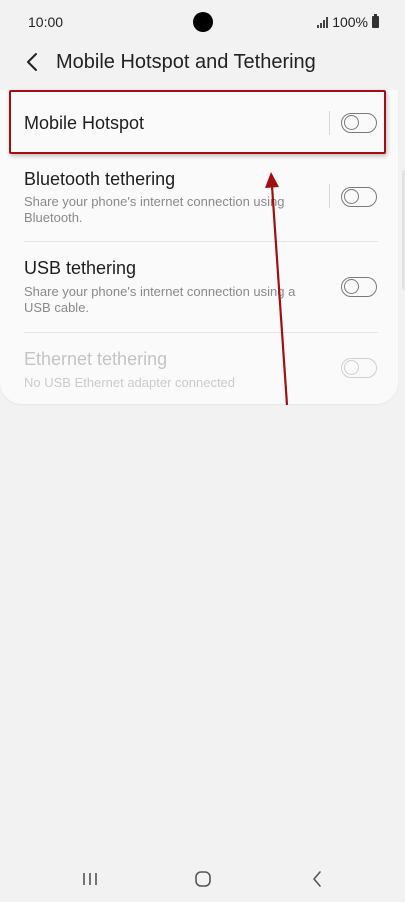  What do you see at coordinates (96, 359) in the screenshot?
I see `row-title: Ethernet tethering` at bounding box center [96, 359].